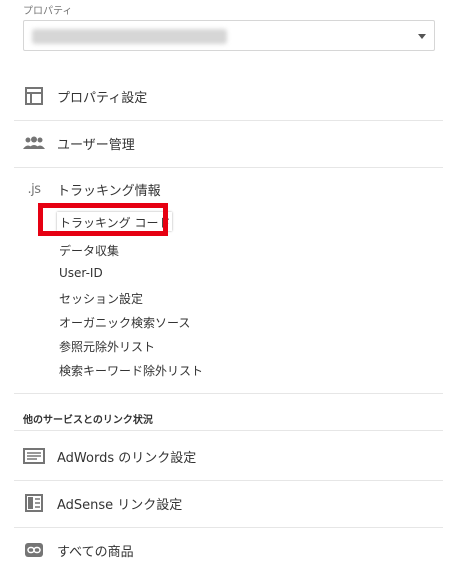 The height and width of the screenshot is (573, 467). What do you see at coordinates (229, 35) in the screenshot?
I see `property-select` at bounding box center [229, 35].